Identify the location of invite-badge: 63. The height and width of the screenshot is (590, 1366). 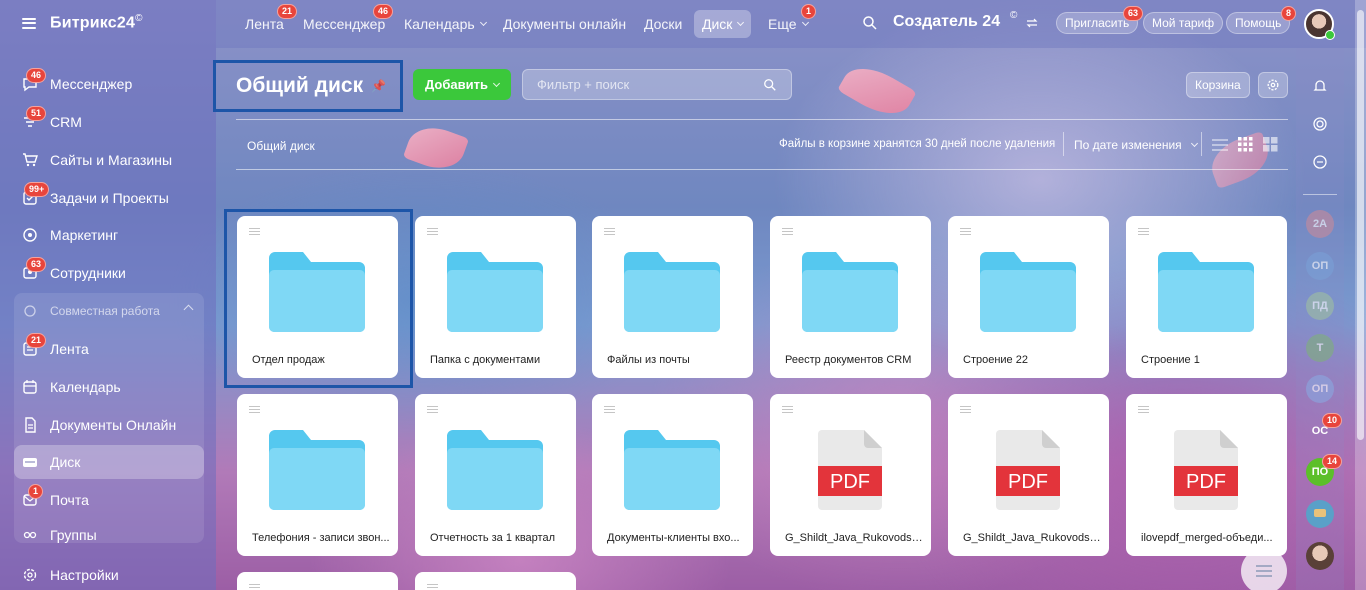
(1133, 13).